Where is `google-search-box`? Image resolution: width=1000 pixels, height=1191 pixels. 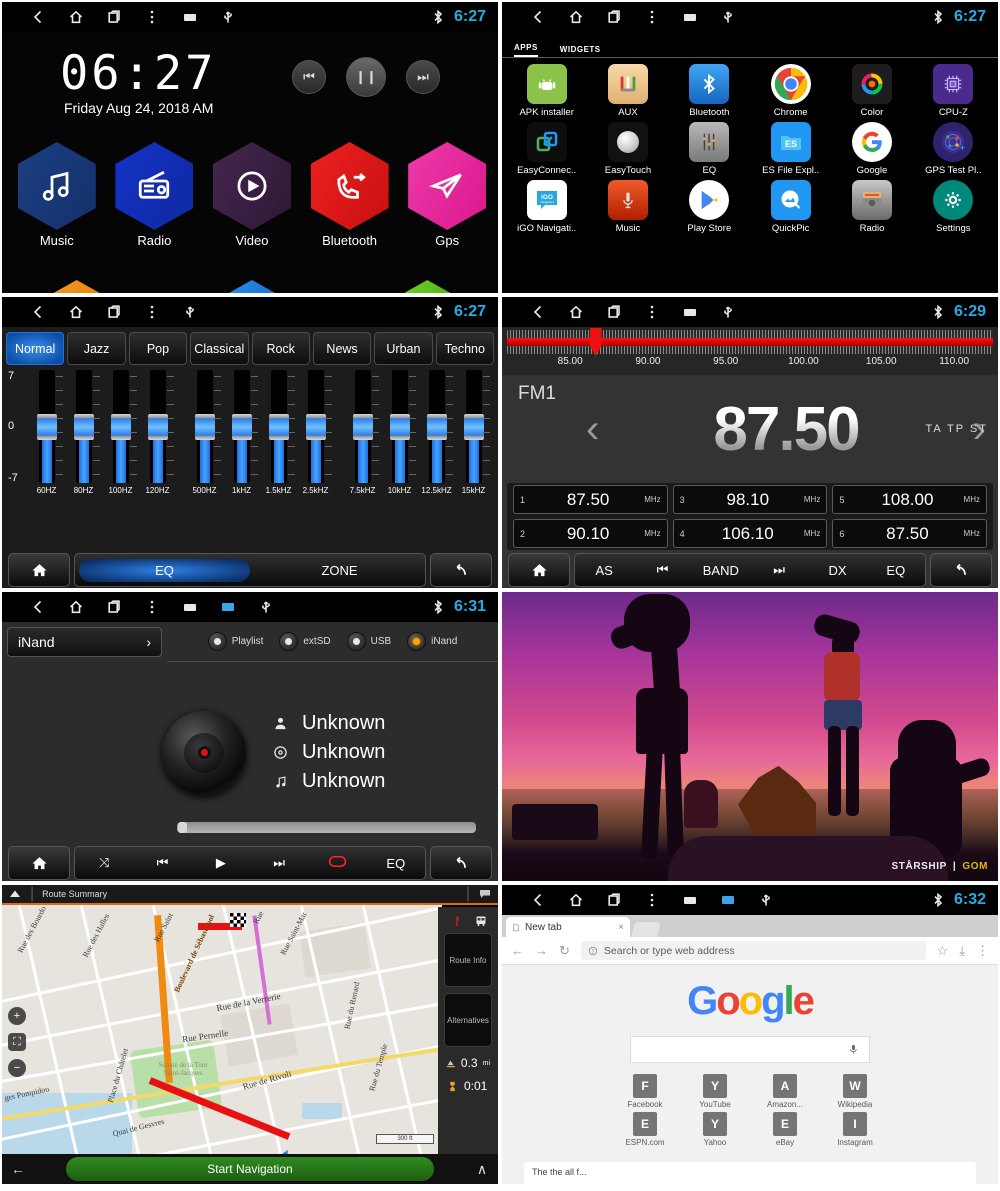 google-search-box is located at coordinates (750, 1049).